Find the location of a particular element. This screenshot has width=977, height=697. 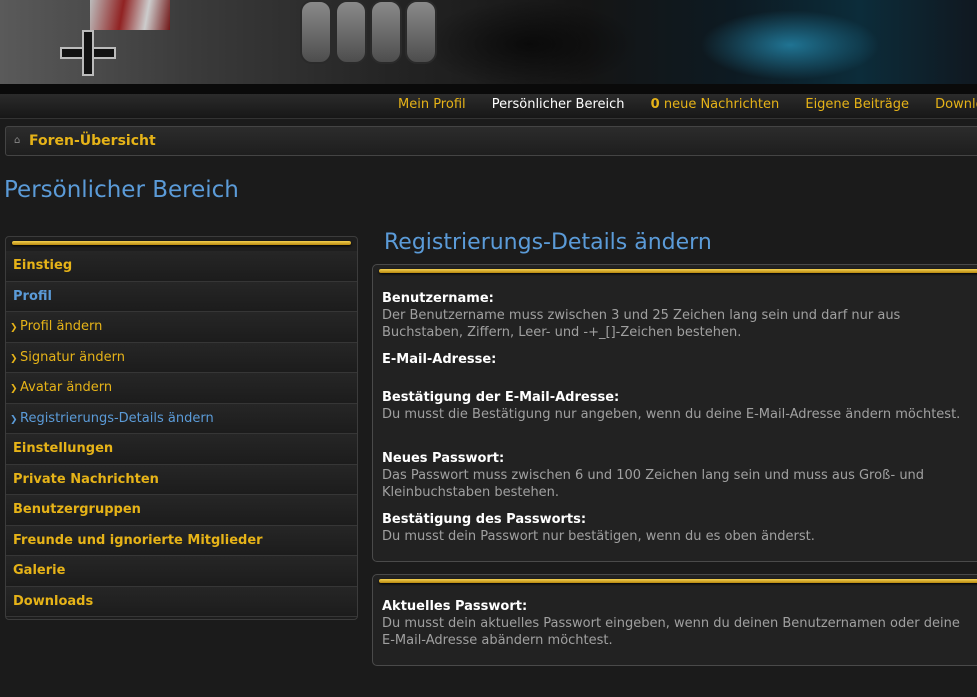

sidebar-item-label: Registrierungs-Details ändern is located at coordinates (117, 418).